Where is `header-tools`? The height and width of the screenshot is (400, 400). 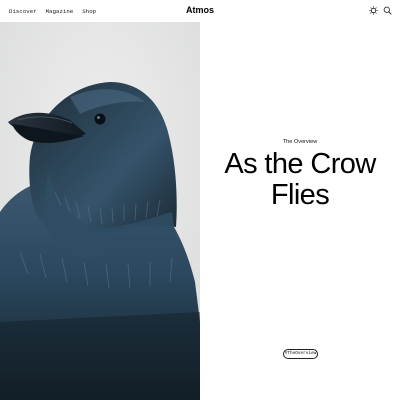 header-tools is located at coordinates (380, 10).